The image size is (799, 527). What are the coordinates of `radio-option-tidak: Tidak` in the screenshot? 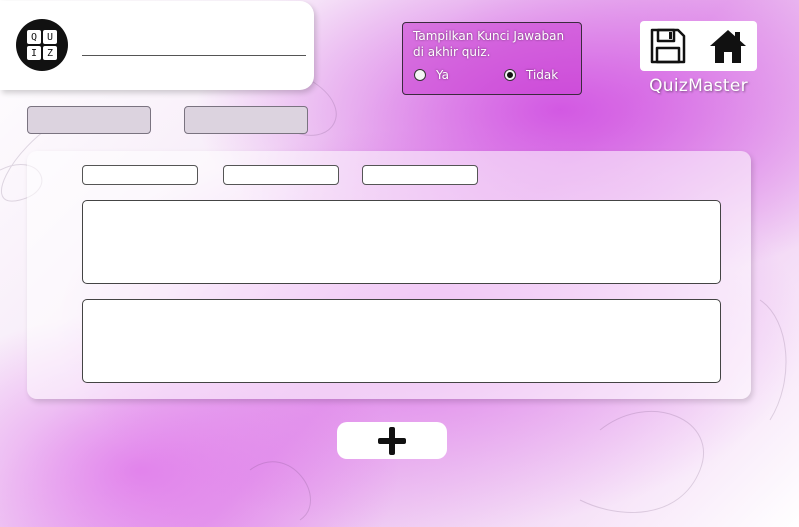 It's located at (531, 75).